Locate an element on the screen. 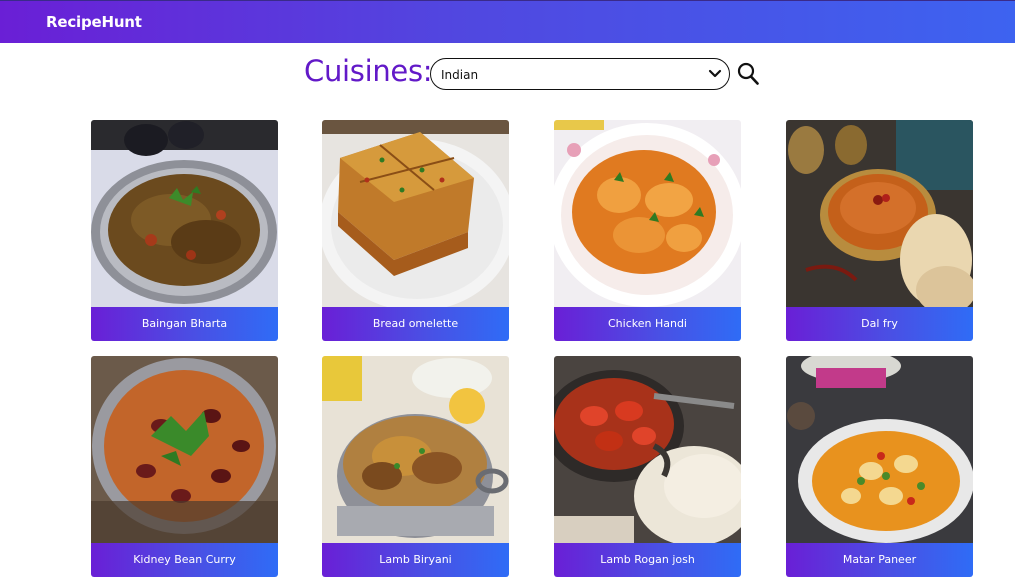 This screenshot has height=583, width=1015. recipe-card: Bread omelette is located at coordinates (415, 230).